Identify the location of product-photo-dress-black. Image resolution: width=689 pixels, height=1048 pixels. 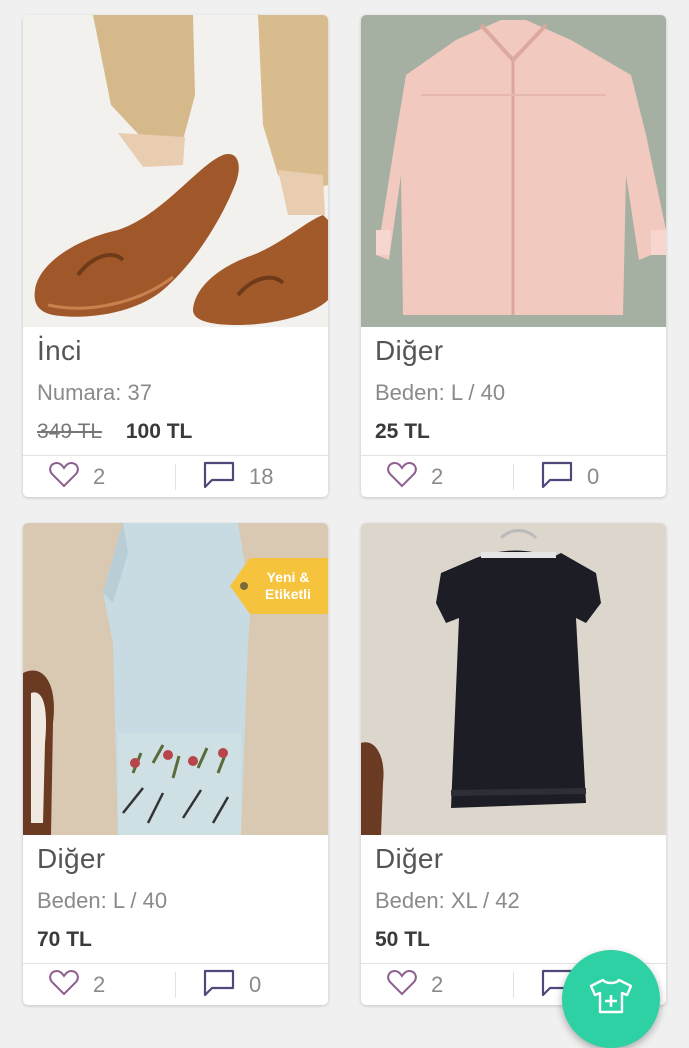
(513, 679).